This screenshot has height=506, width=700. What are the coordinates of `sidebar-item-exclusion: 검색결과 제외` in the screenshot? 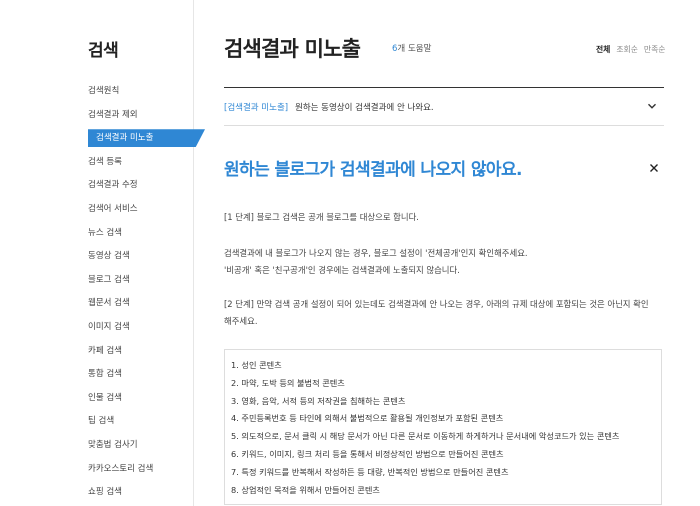 It's located at (102, 116).